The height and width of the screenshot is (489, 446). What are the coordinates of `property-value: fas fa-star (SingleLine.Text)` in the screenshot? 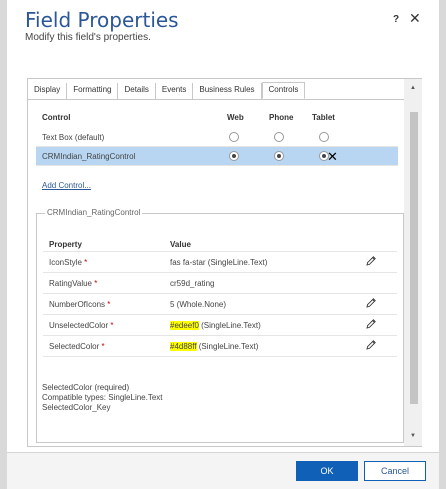 It's located at (219, 262).